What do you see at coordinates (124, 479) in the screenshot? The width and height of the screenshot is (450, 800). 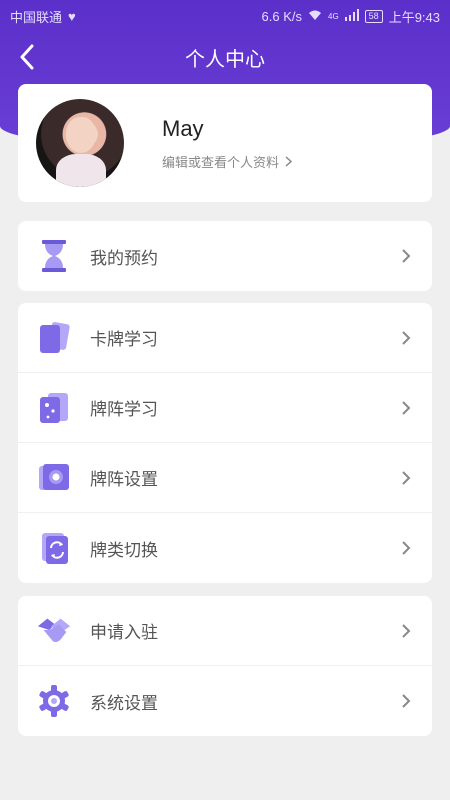 I see `menu-item-label: 牌阵设置` at bounding box center [124, 479].